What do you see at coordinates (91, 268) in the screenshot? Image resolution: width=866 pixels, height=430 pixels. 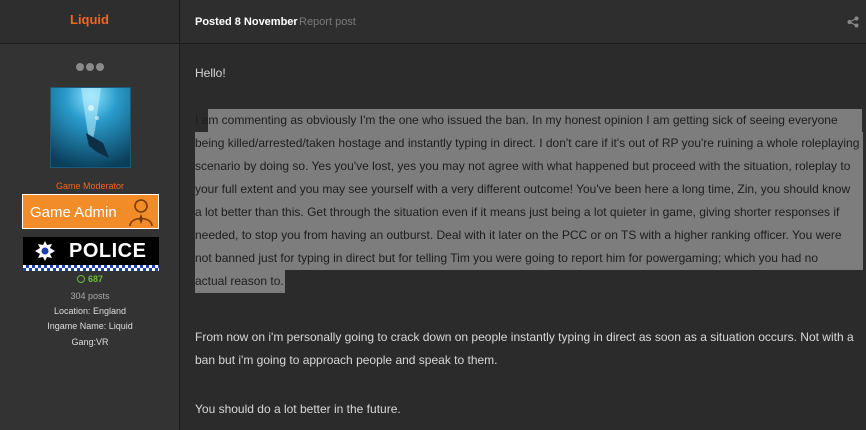 I see `police-checker-band` at bounding box center [91, 268].